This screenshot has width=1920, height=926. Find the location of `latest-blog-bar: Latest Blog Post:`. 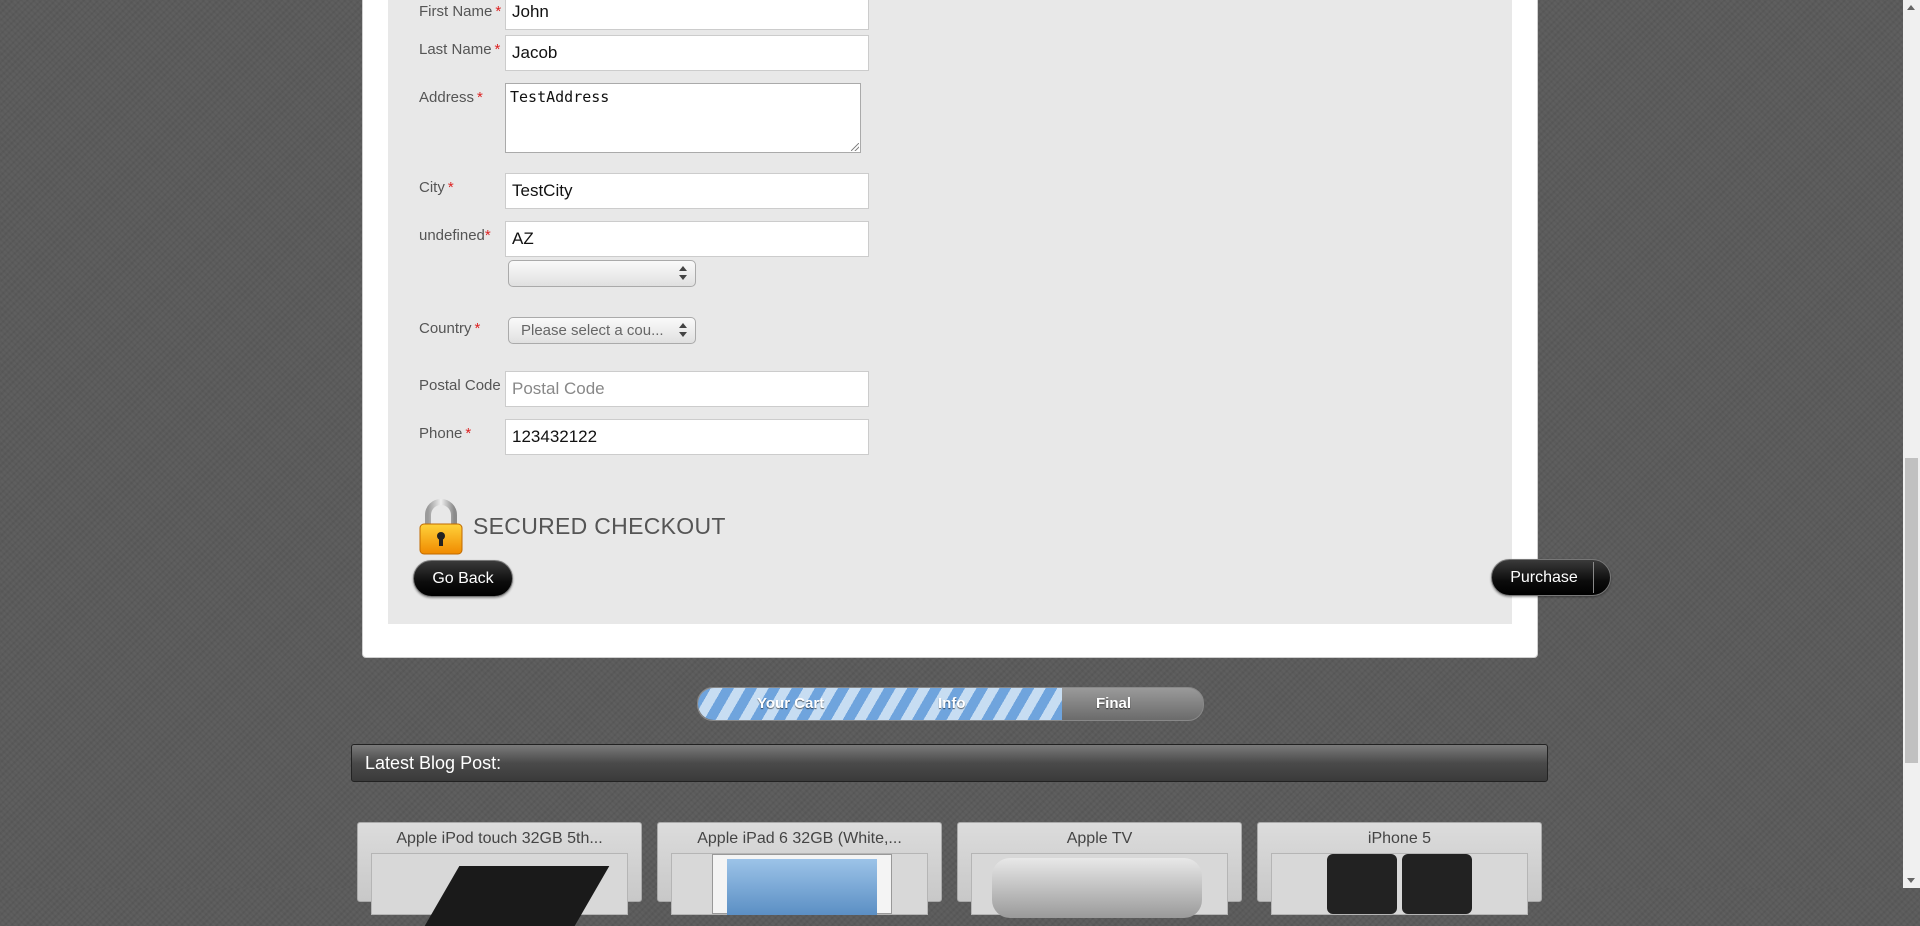

latest-blog-bar: Latest Blog Post: is located at coordinates (949, 763).